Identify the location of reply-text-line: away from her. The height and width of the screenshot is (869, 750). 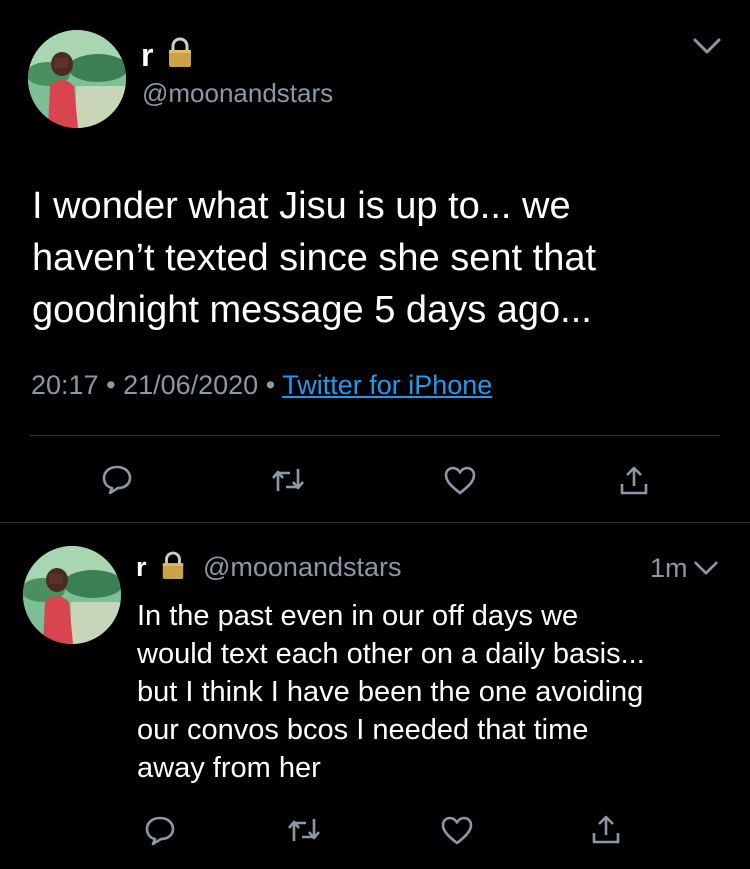
(229, 768).